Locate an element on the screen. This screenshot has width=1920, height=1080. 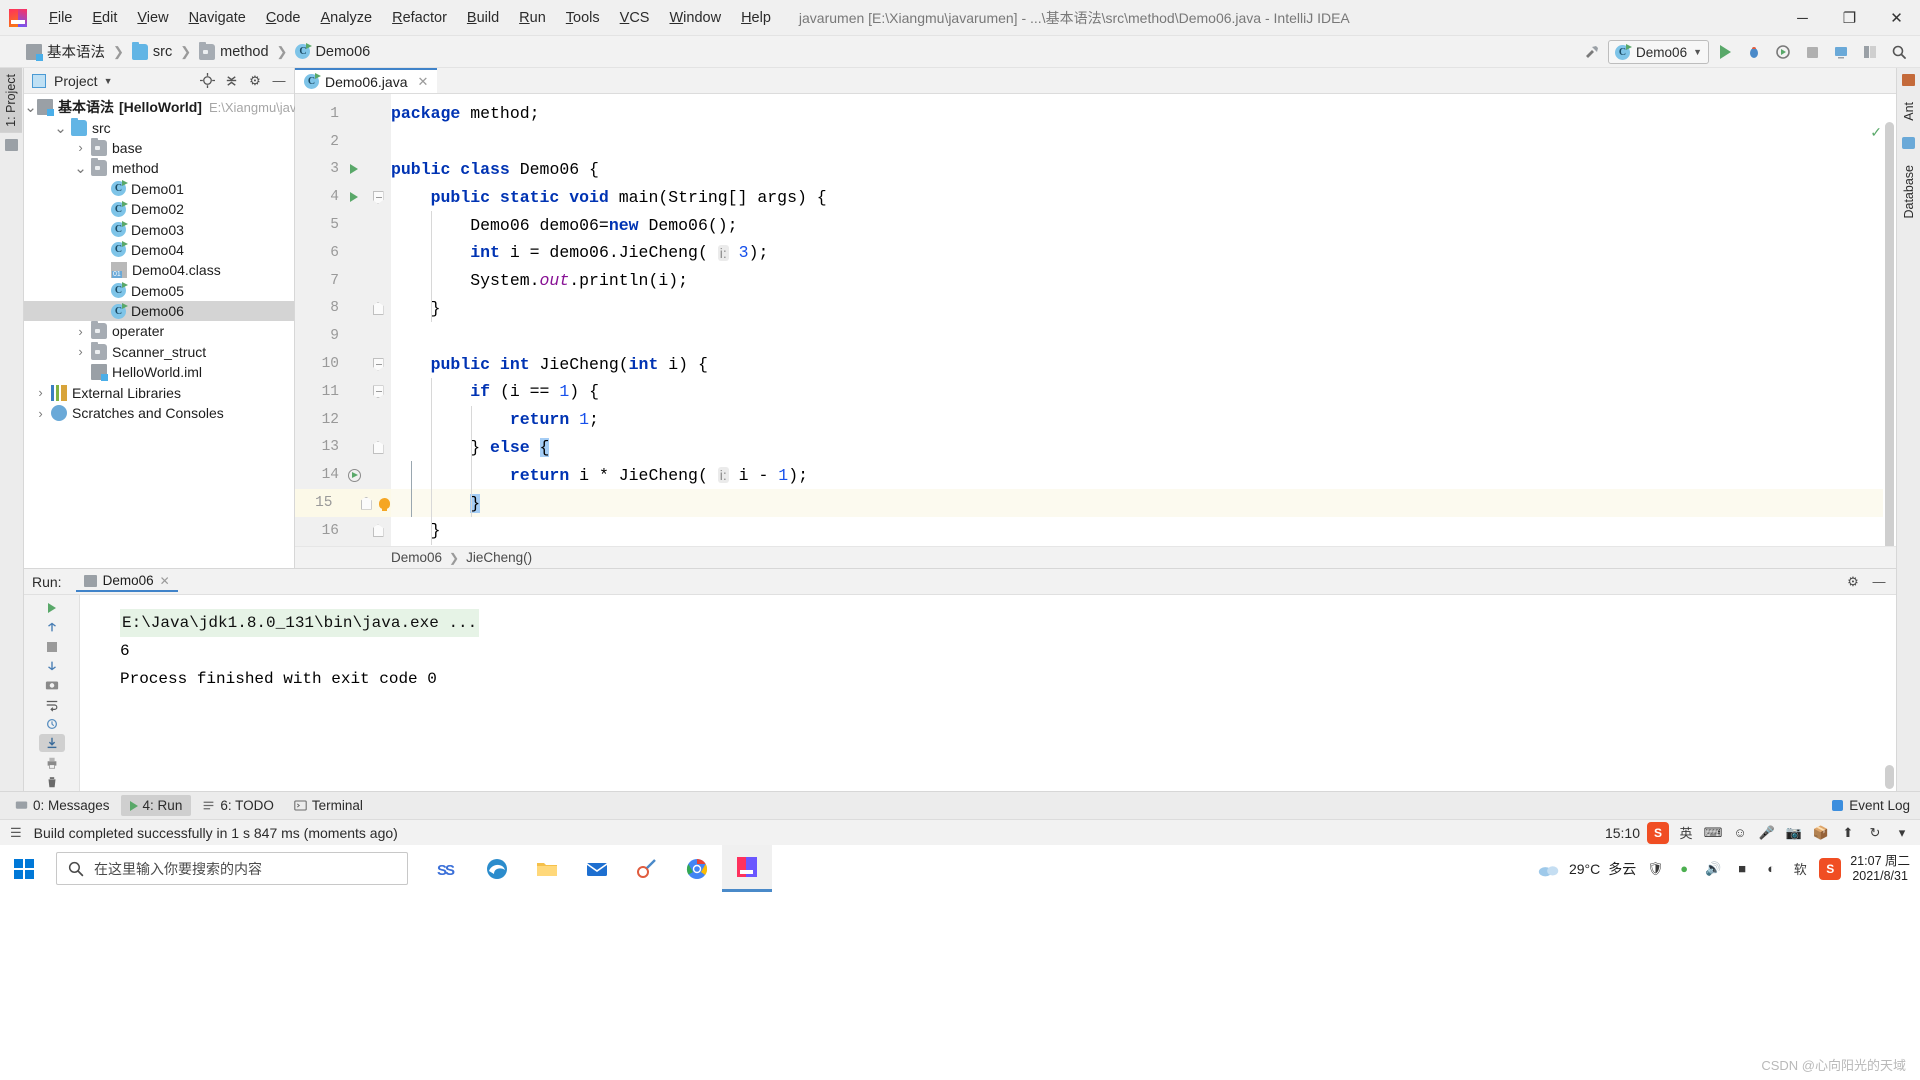
thread-dump-icon is located at coordinates (52, 724).